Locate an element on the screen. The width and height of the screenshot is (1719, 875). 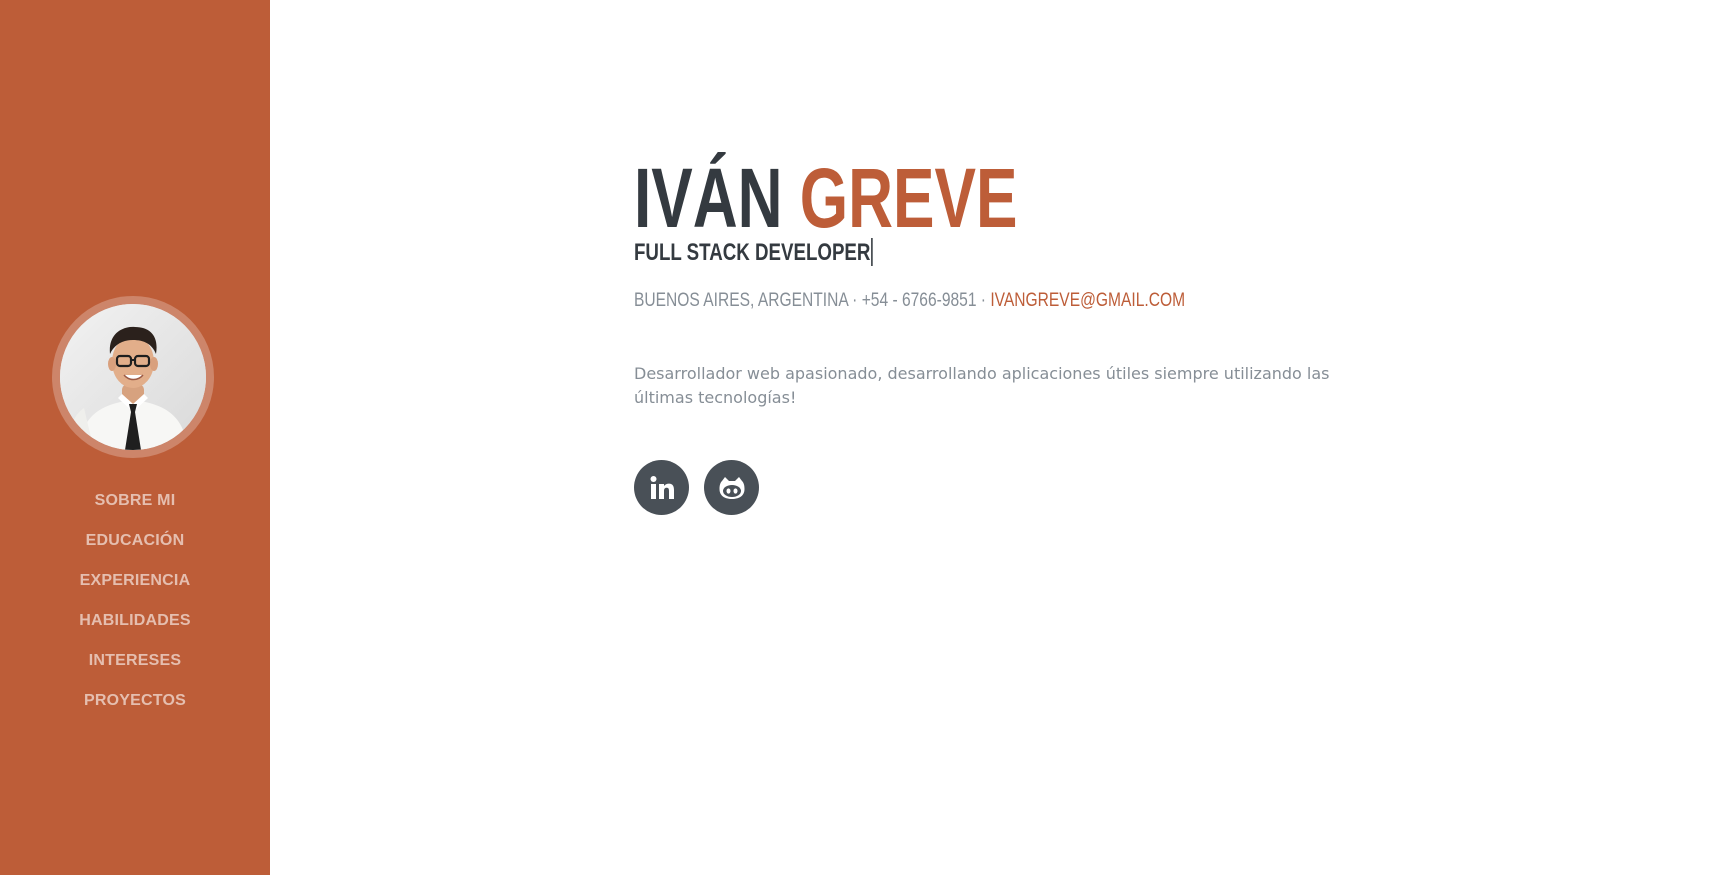
nav-item-habilidades: HABILIDADES is located at coordinates (135, 621).